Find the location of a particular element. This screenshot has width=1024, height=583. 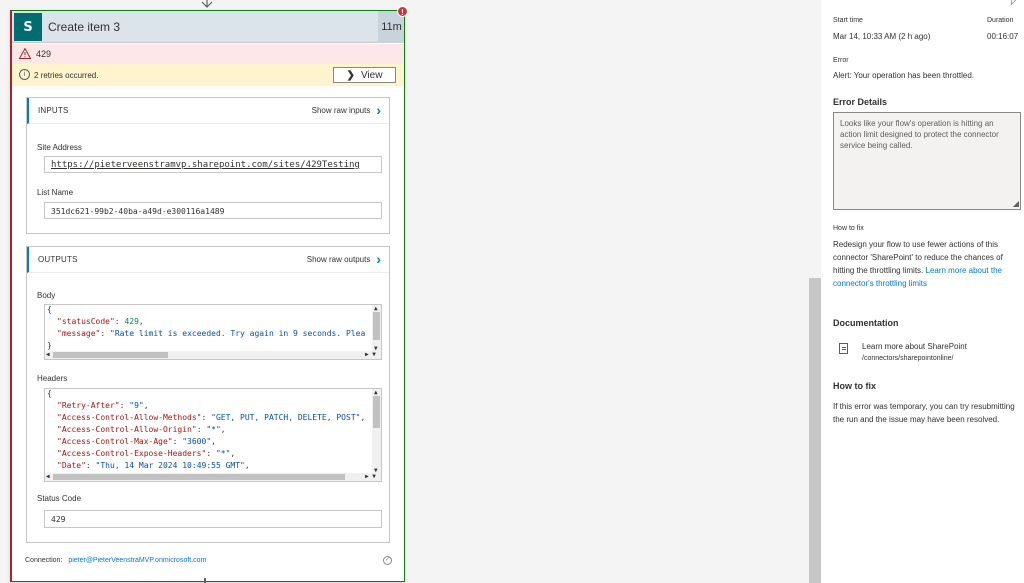

code-line: "statusCode": 429, is located at coordinates (100, 321).